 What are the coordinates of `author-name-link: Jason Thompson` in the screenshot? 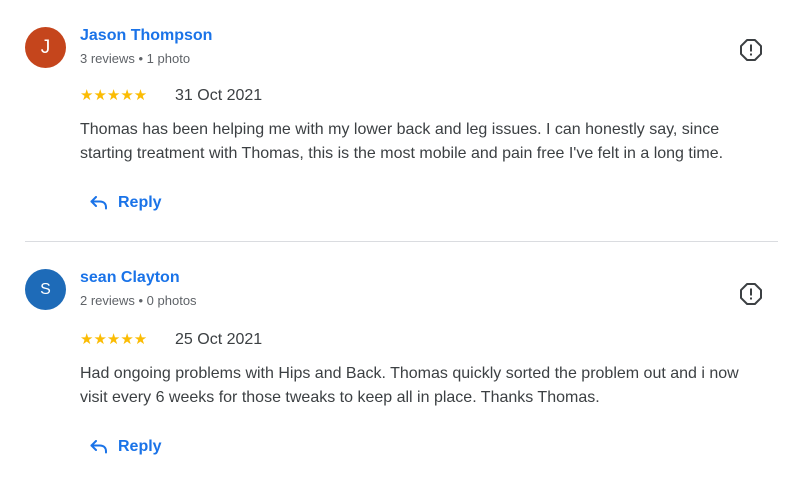 It's located at (146, 36).